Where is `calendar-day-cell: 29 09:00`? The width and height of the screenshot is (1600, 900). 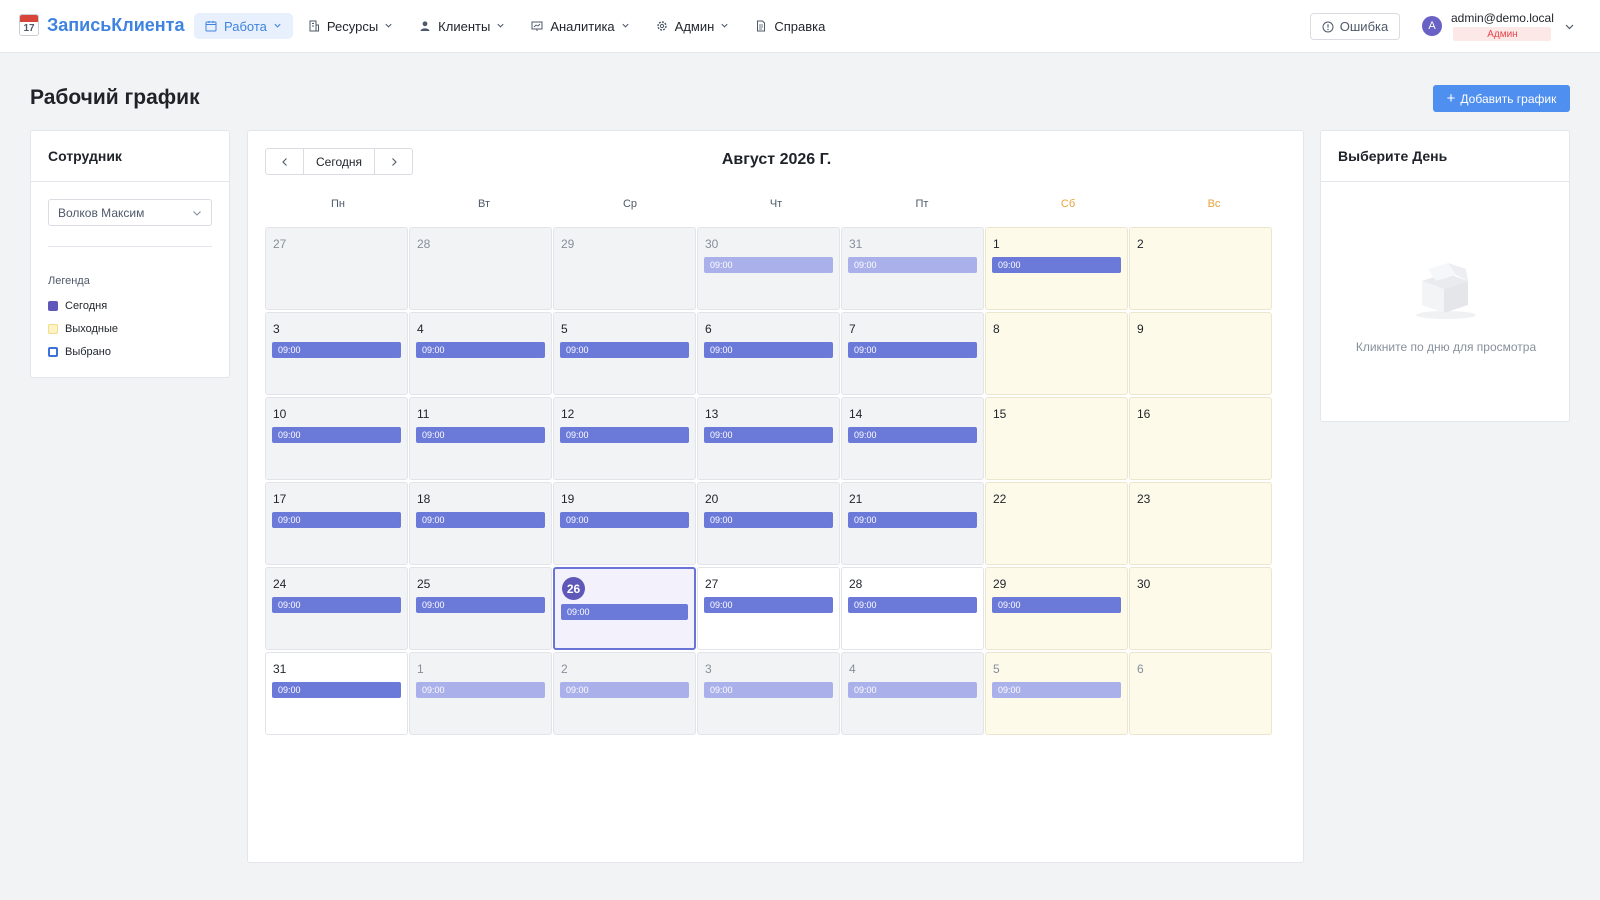
calendar-day-cell: 29 09:00 is located at coordinates (1056, 608).